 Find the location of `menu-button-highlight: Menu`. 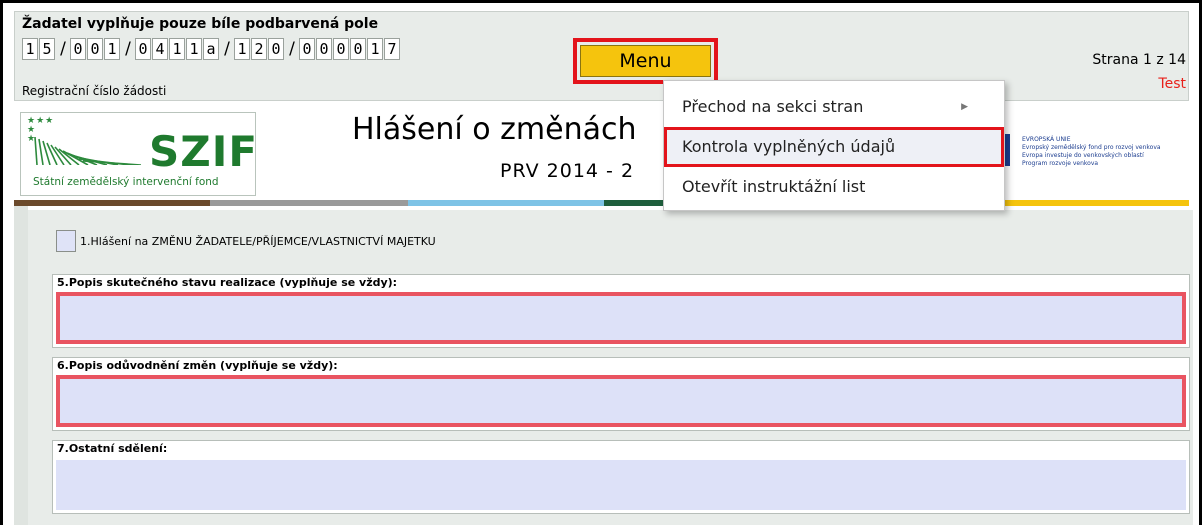

menu-button-highlight: Menu is located at coordinates (645, 61).